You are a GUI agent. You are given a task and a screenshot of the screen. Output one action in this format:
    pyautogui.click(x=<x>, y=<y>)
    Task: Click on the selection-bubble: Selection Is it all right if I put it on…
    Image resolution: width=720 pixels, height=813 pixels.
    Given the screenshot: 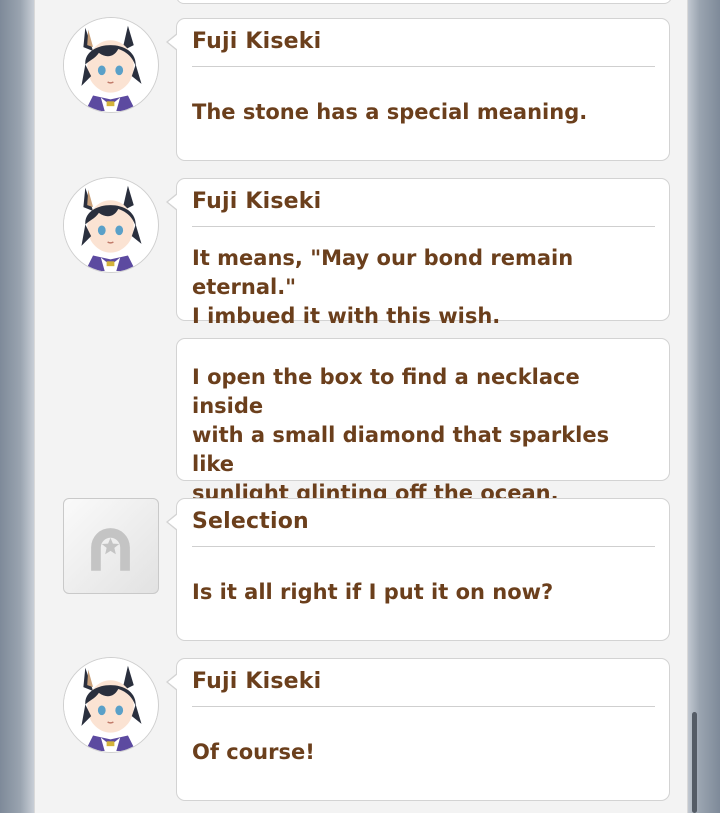 What is the action you would take?
    pyautogui.click(x=418, y=569)
    